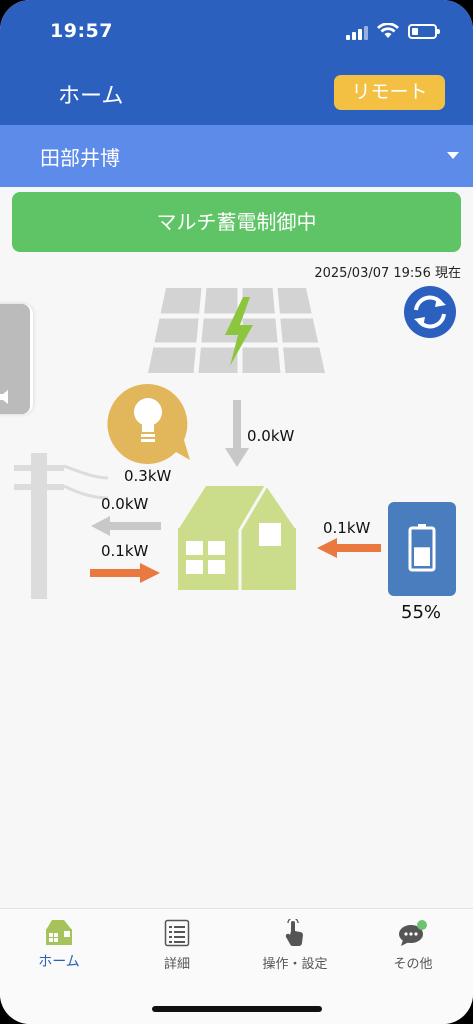 This screenshot has width=473, height=1024. What do you see at coordinates (125, 504) in the screenshot?
I see `grid-sell-value: 0.0kW` at bounding box center [125, 504].